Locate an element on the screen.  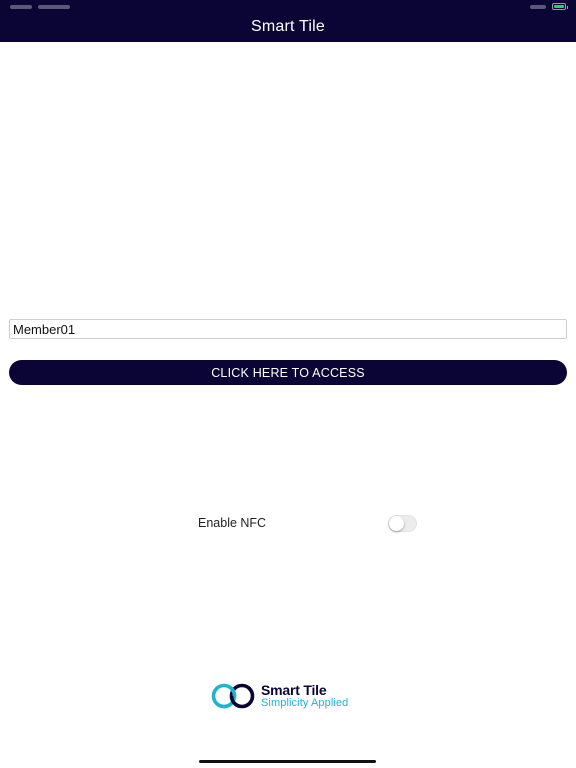
status-bar-left is located at coordinates (40, 7).